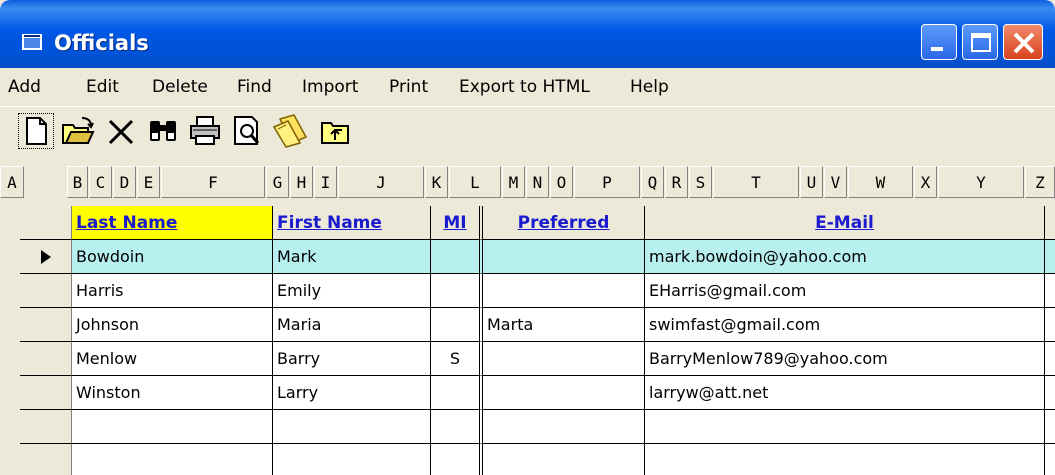 Image resolution: width=1055 pixels, height=475 pixels. What do you see at coordinates (1040, 182) in the screenshot?
I see `letter-z: Z` at bounding box center [1040, 182].